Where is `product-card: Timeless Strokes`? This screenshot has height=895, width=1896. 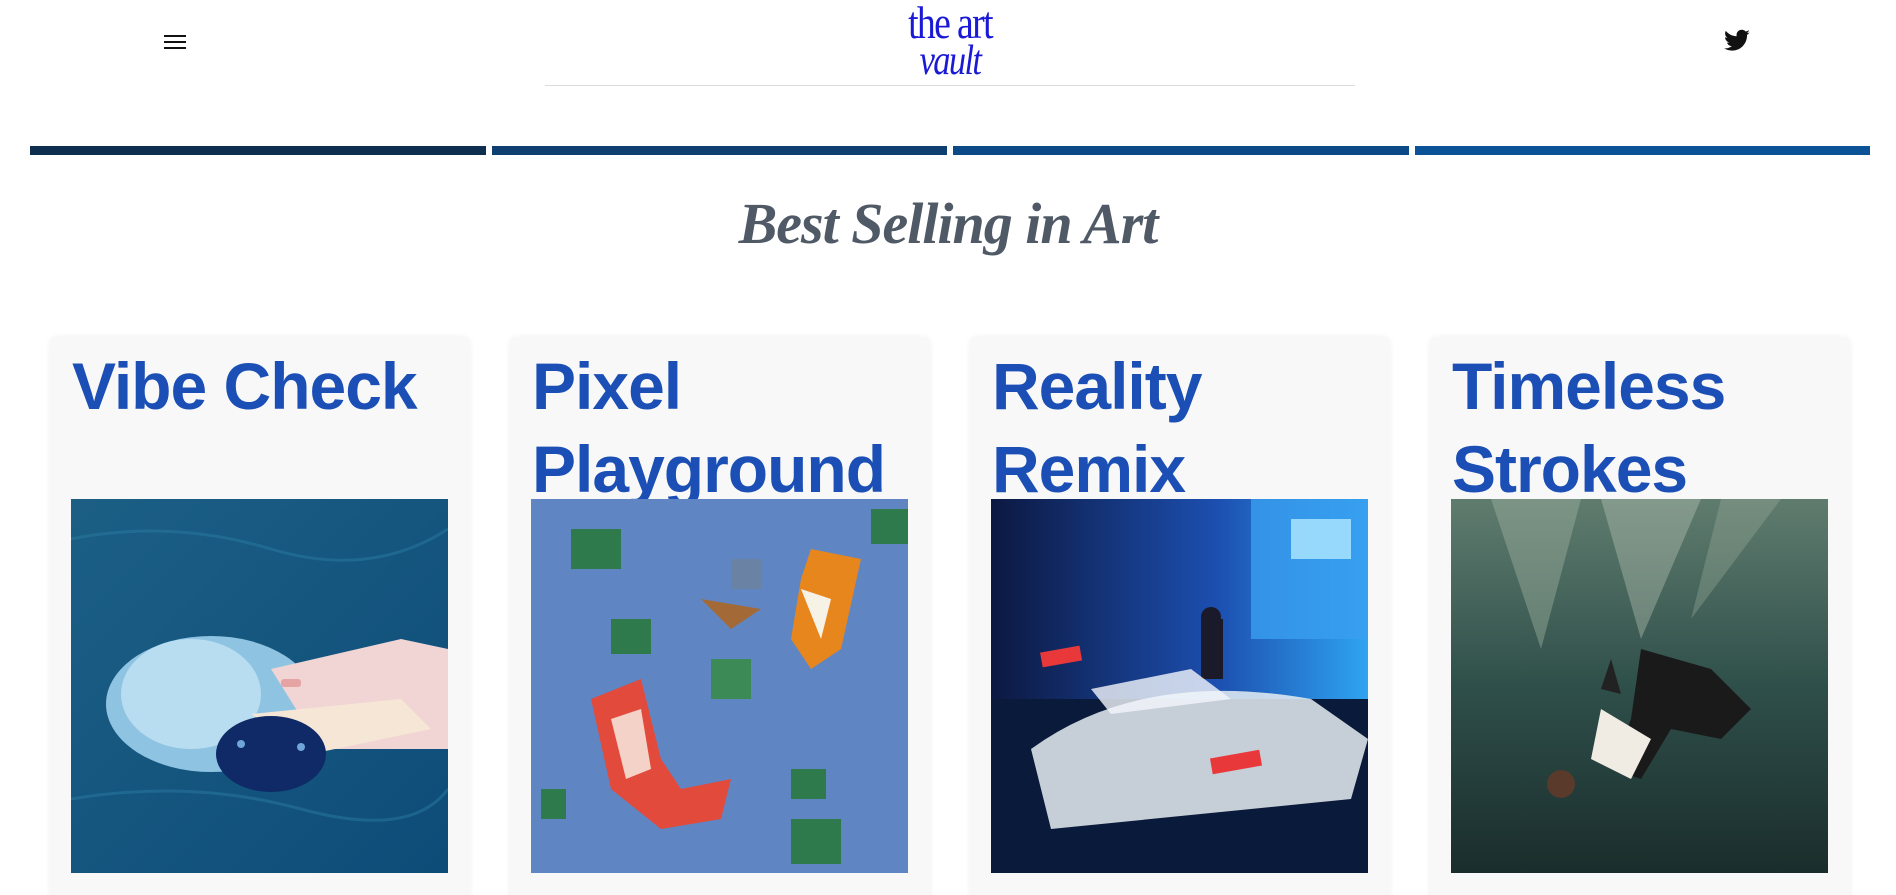
product-card: Timeless Strokes is located at coordinates (1640, 616).